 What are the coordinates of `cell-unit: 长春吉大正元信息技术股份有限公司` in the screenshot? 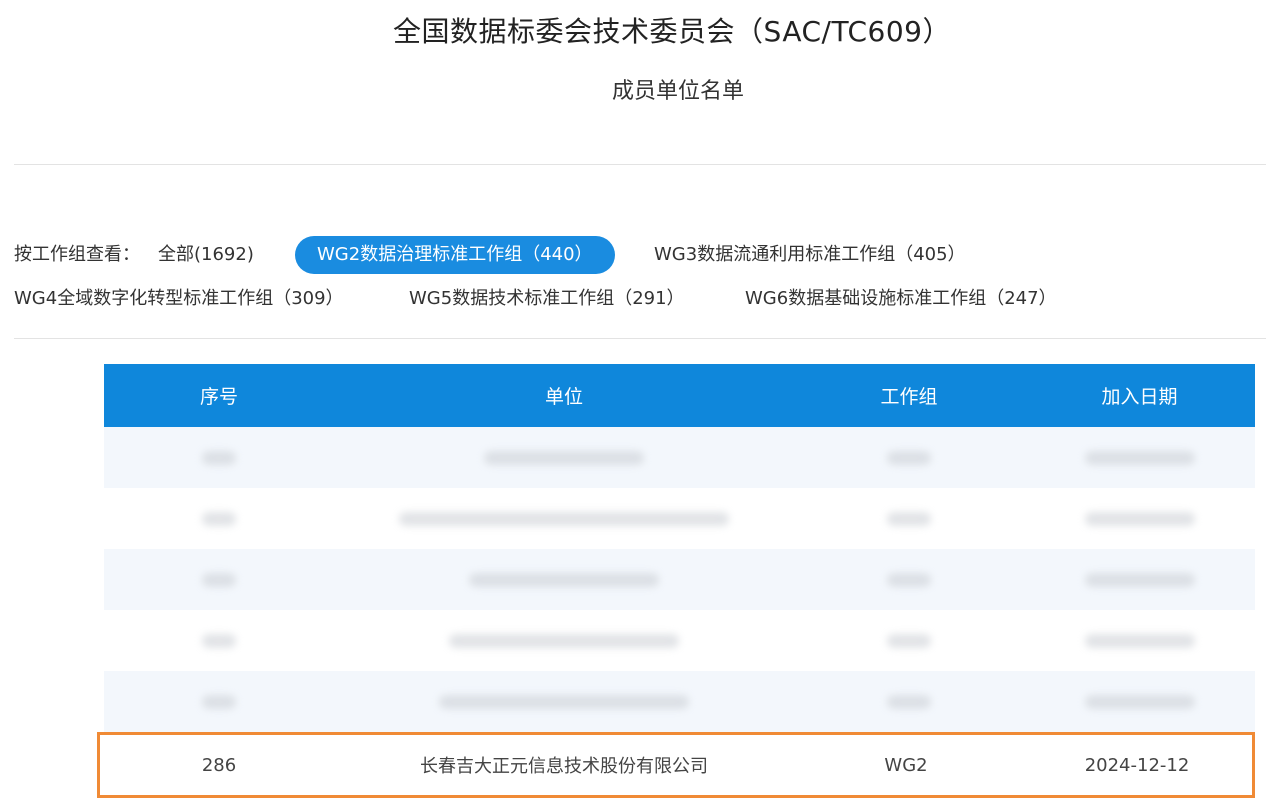 It's located at (564, 766).